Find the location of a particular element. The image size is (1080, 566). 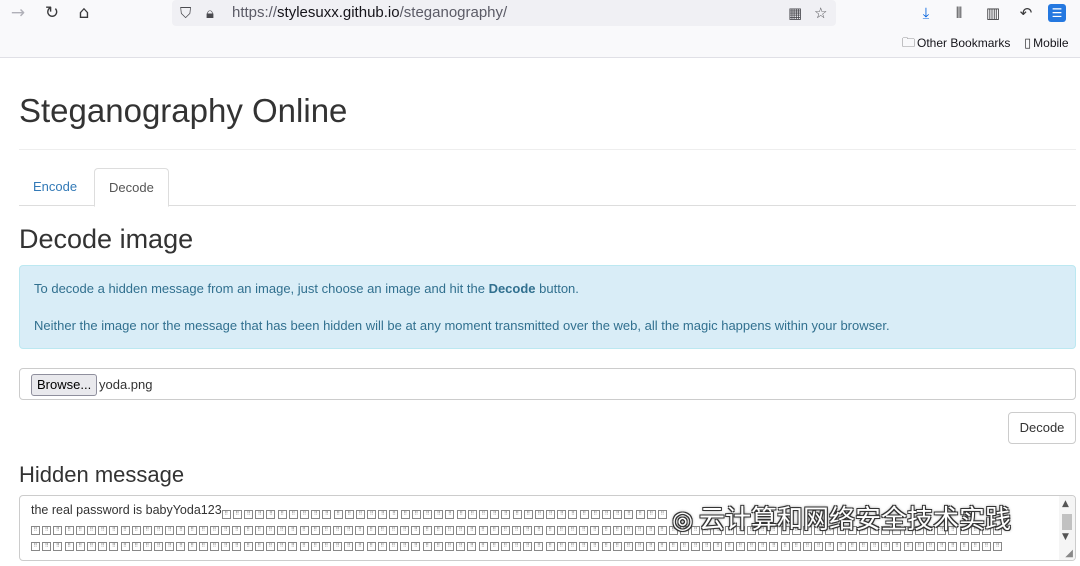

forward-icon: → is located at coordinates (18, 13).